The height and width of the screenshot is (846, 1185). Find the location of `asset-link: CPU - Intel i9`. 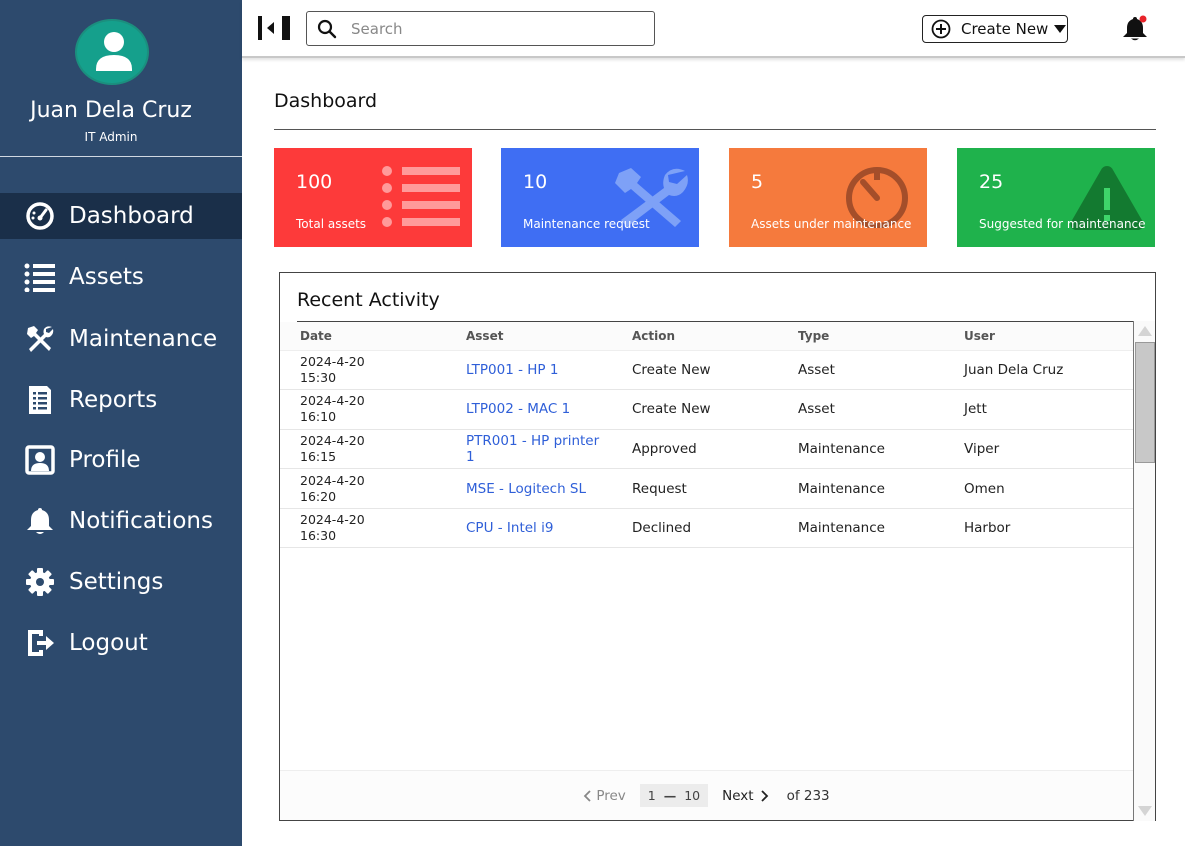

asset-link: CPU - Intel i9 is located at coordinates (509, 528).